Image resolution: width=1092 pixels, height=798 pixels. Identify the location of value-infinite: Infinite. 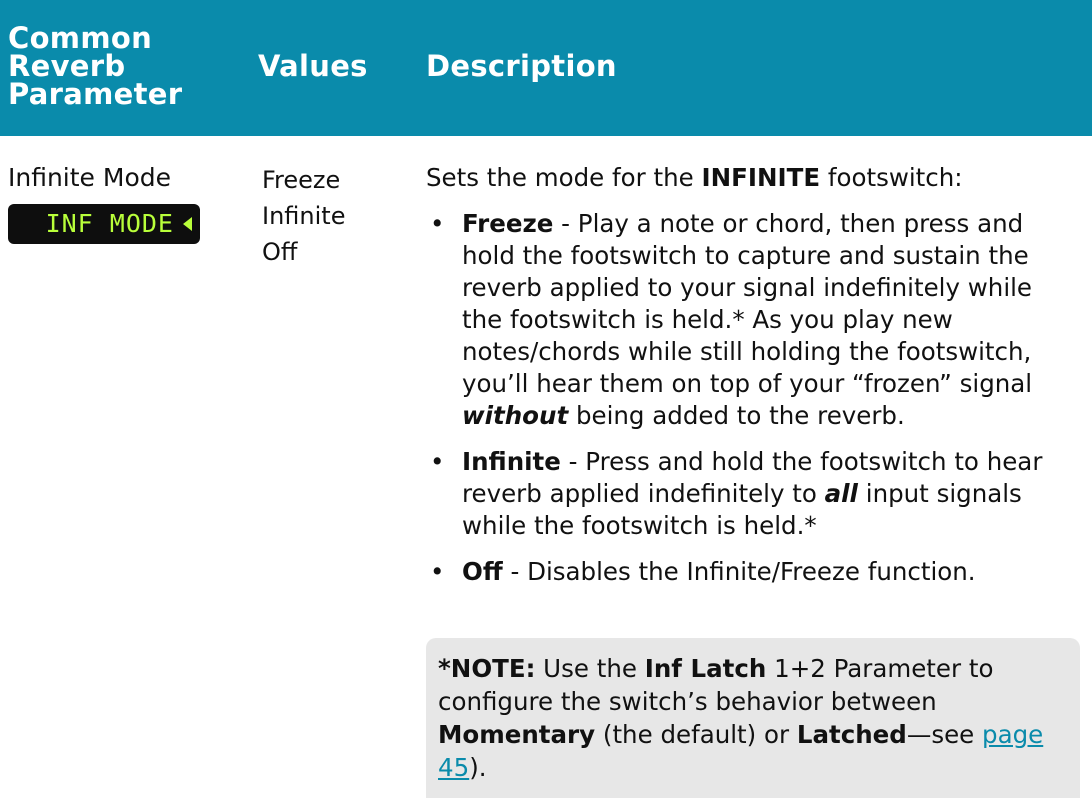
(304, 216).